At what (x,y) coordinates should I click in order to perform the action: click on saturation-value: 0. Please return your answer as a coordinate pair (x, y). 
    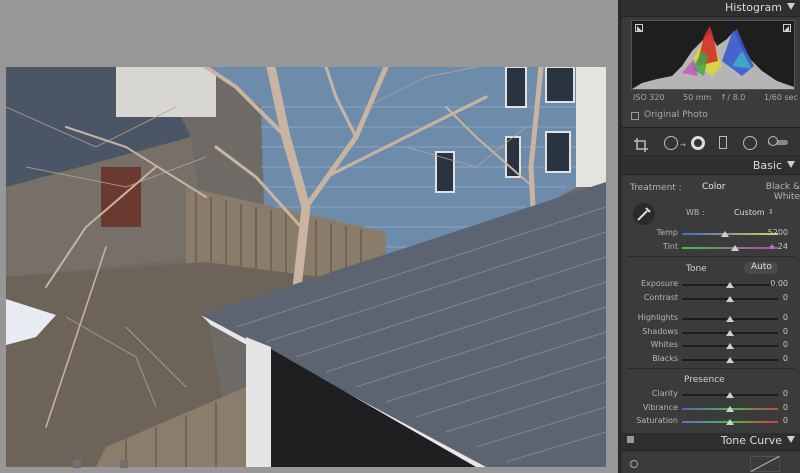
    Looking at the image, I should click on (773, 420).